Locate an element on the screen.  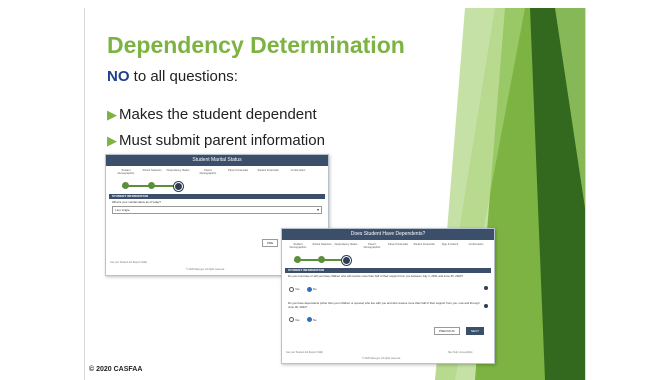
subtitle-rest: to all questions: is located at coordinates (183, 76).